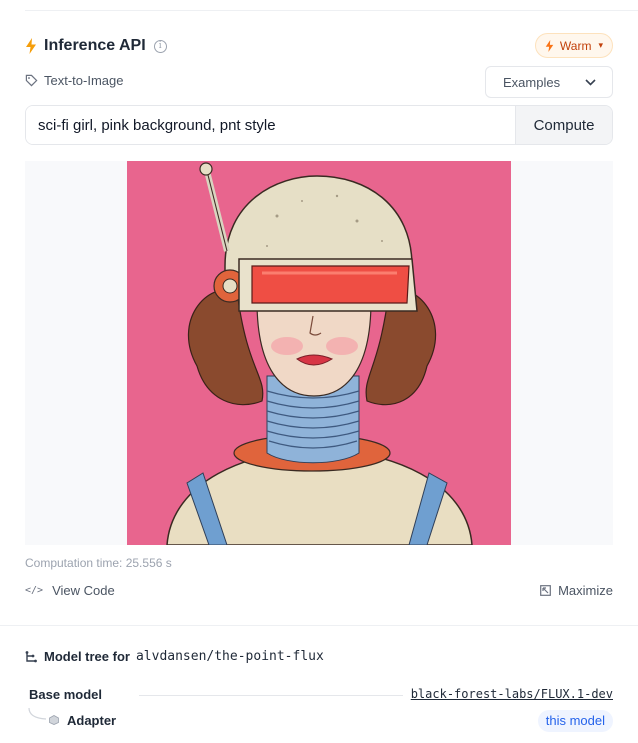 The width and height of the screenshot is (638, 743). I want to click on cube-icon, so click(54, 720).